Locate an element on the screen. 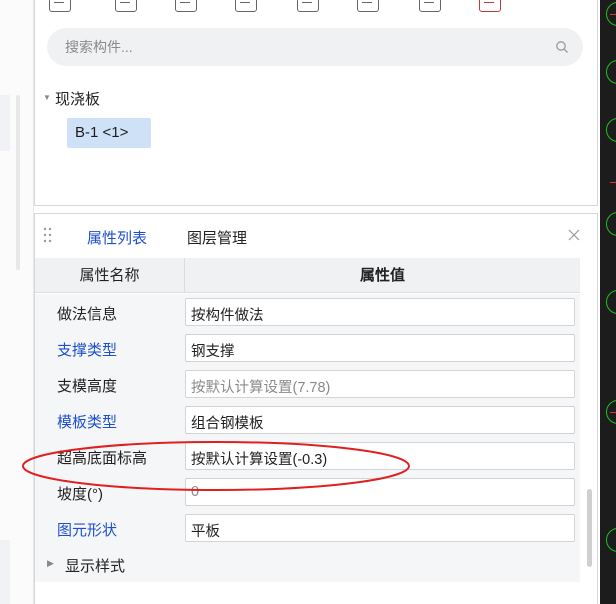 Image resolution: width=616 pixels, height=604 pixels. left-panel-scrollbar is located at coordinates (18, 182).